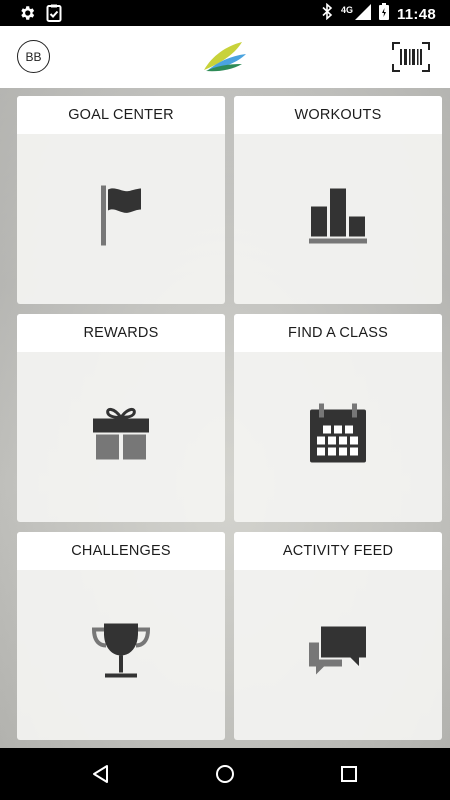  What do you see at coordinates (346, 10) in the screenshot?
I see `network-type: 4G` at bounding box center [346, 10].